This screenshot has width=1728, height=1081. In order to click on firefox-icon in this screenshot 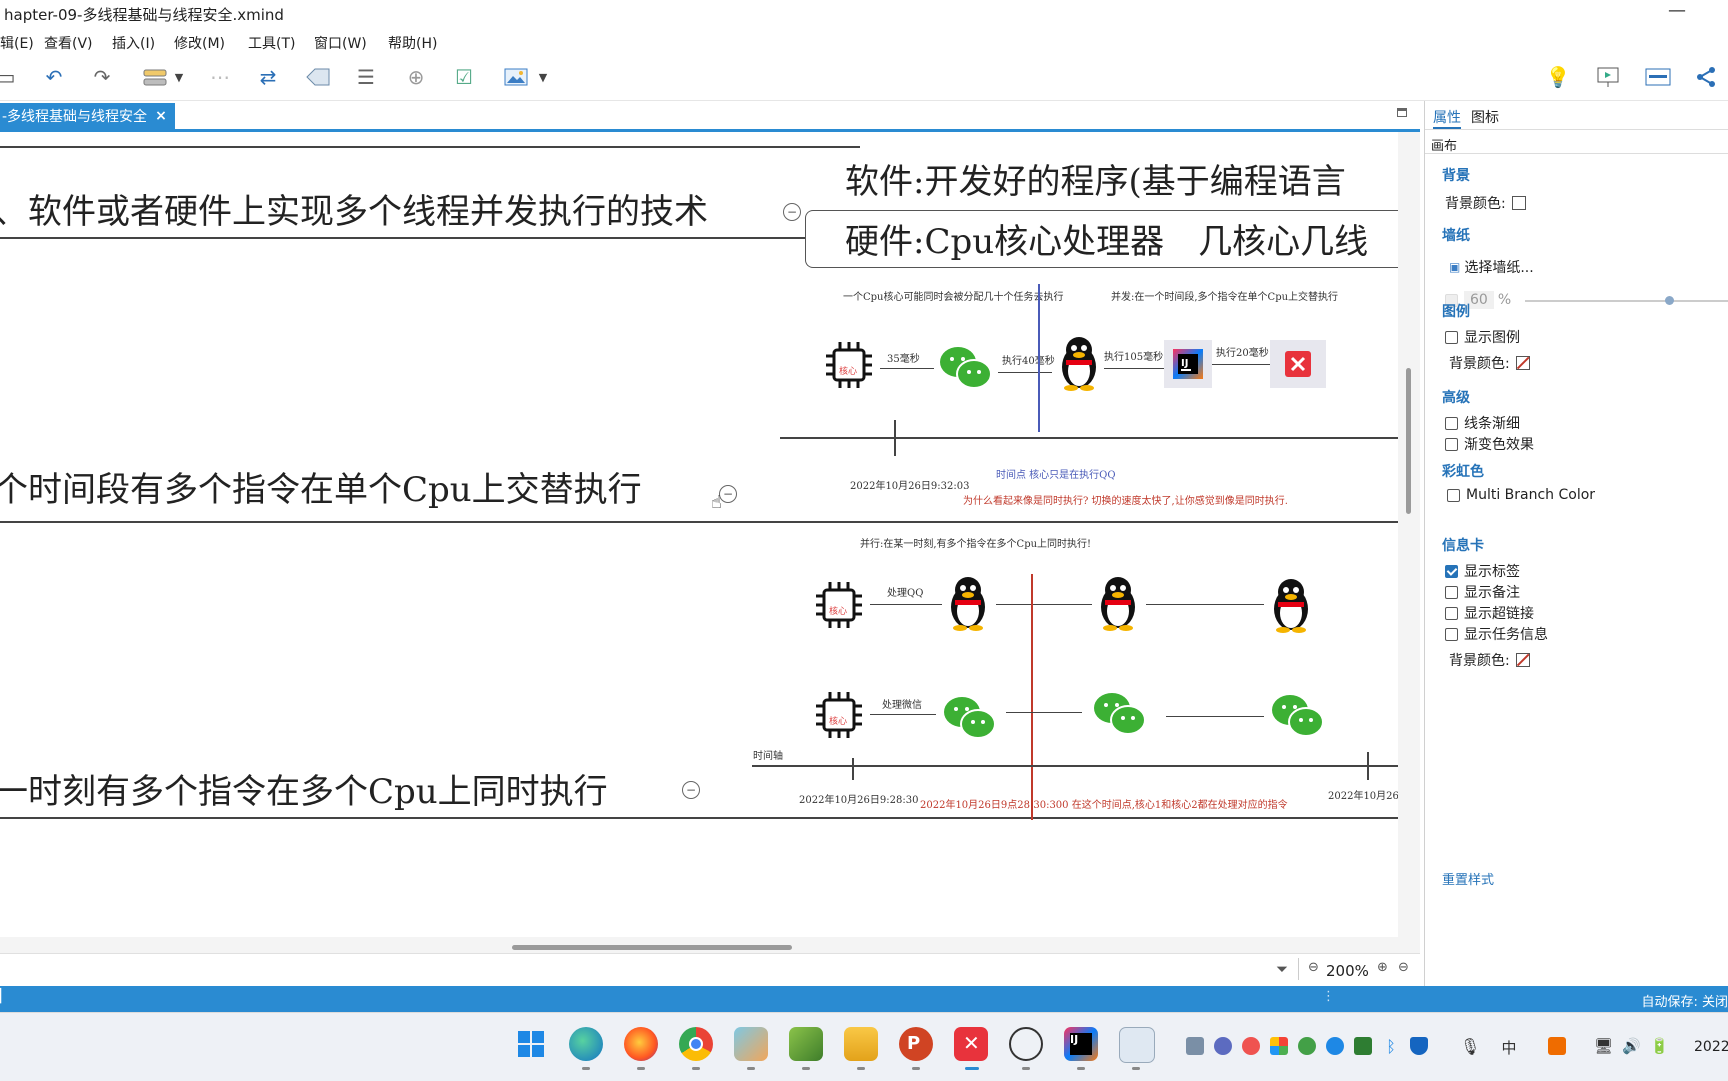, I will do `click(641, 1044)`.